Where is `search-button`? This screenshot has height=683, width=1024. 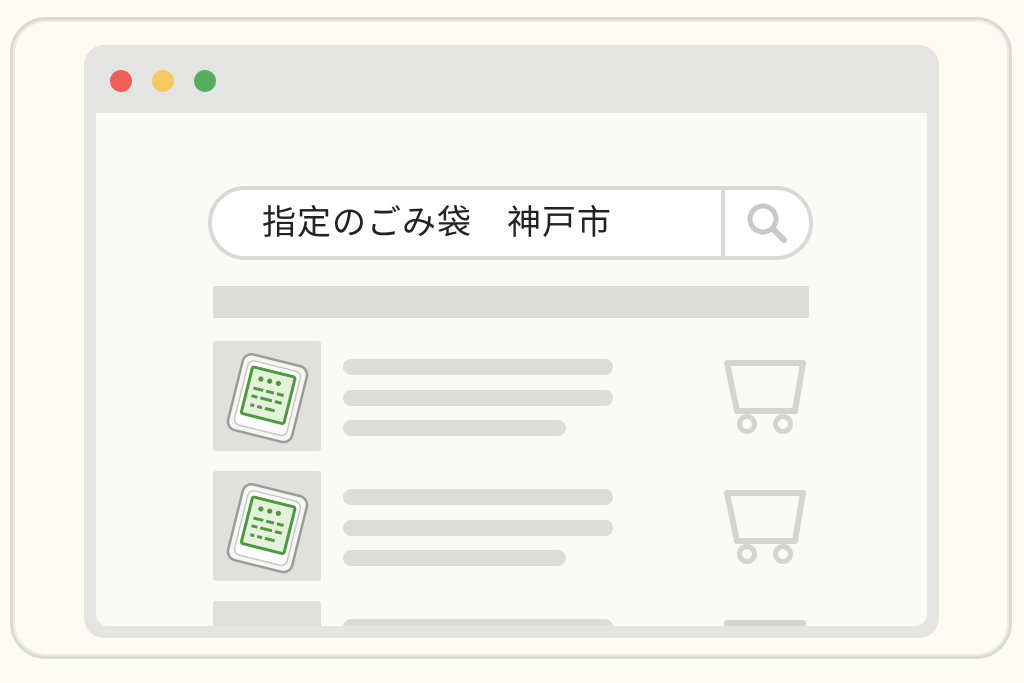 search-button is located at coordinates (767, 223).